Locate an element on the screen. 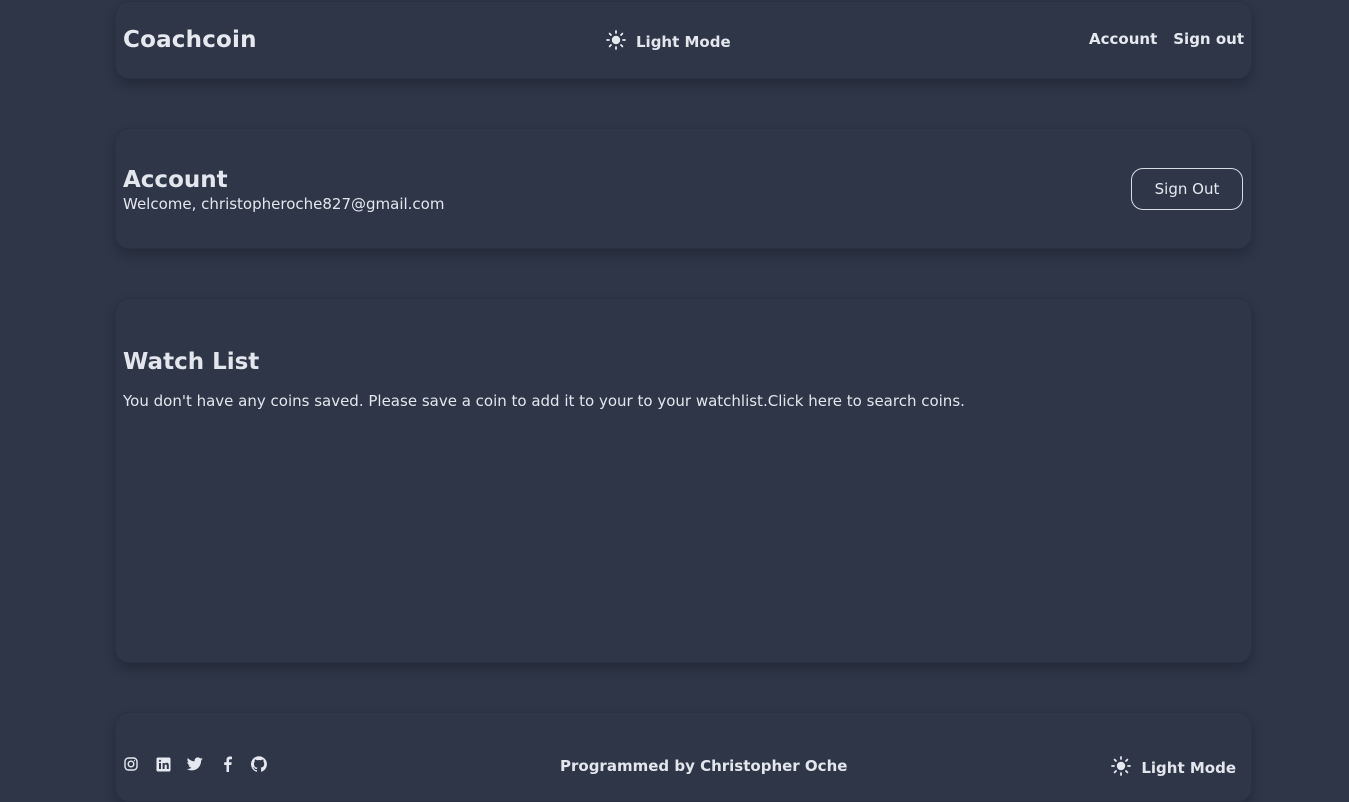  github-icon is located at coordinates (259, 764).